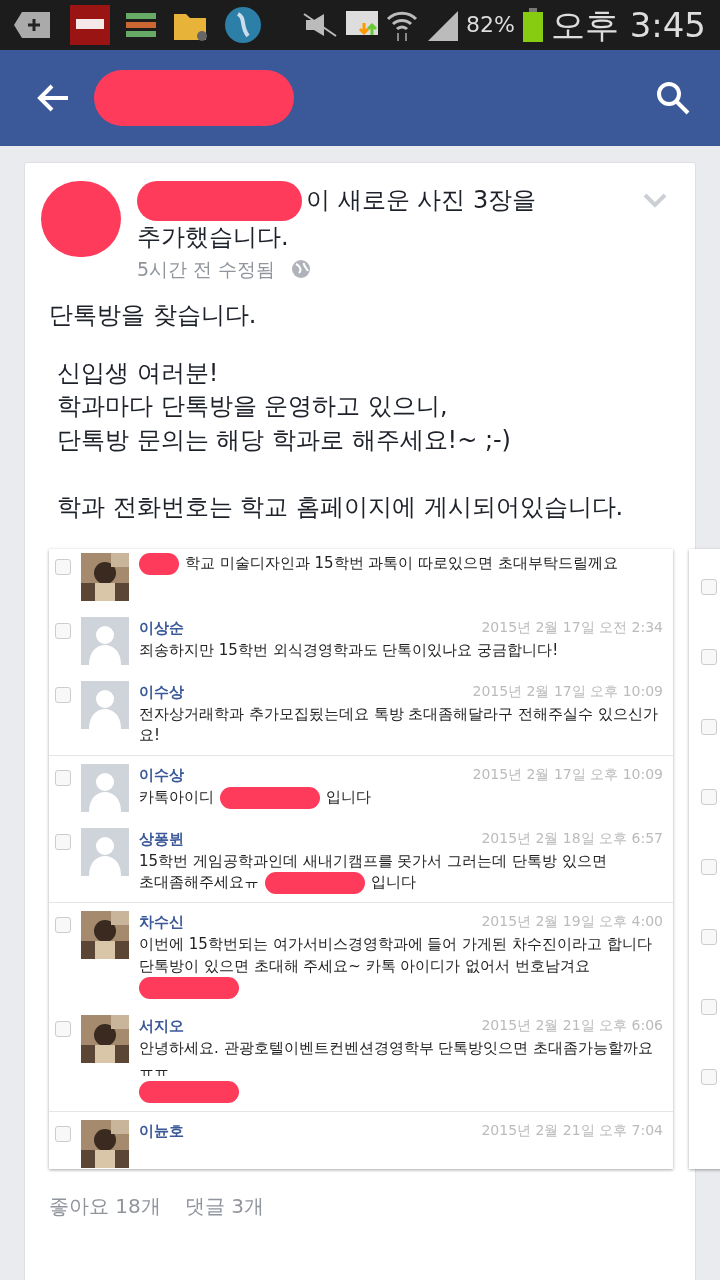 This screenshot has height=1280, width=720. Describe the element at coordinates (572, 922) in the screenshot. I see `comment-date: 2015년 2월 19일 오후 4:00` at that location.